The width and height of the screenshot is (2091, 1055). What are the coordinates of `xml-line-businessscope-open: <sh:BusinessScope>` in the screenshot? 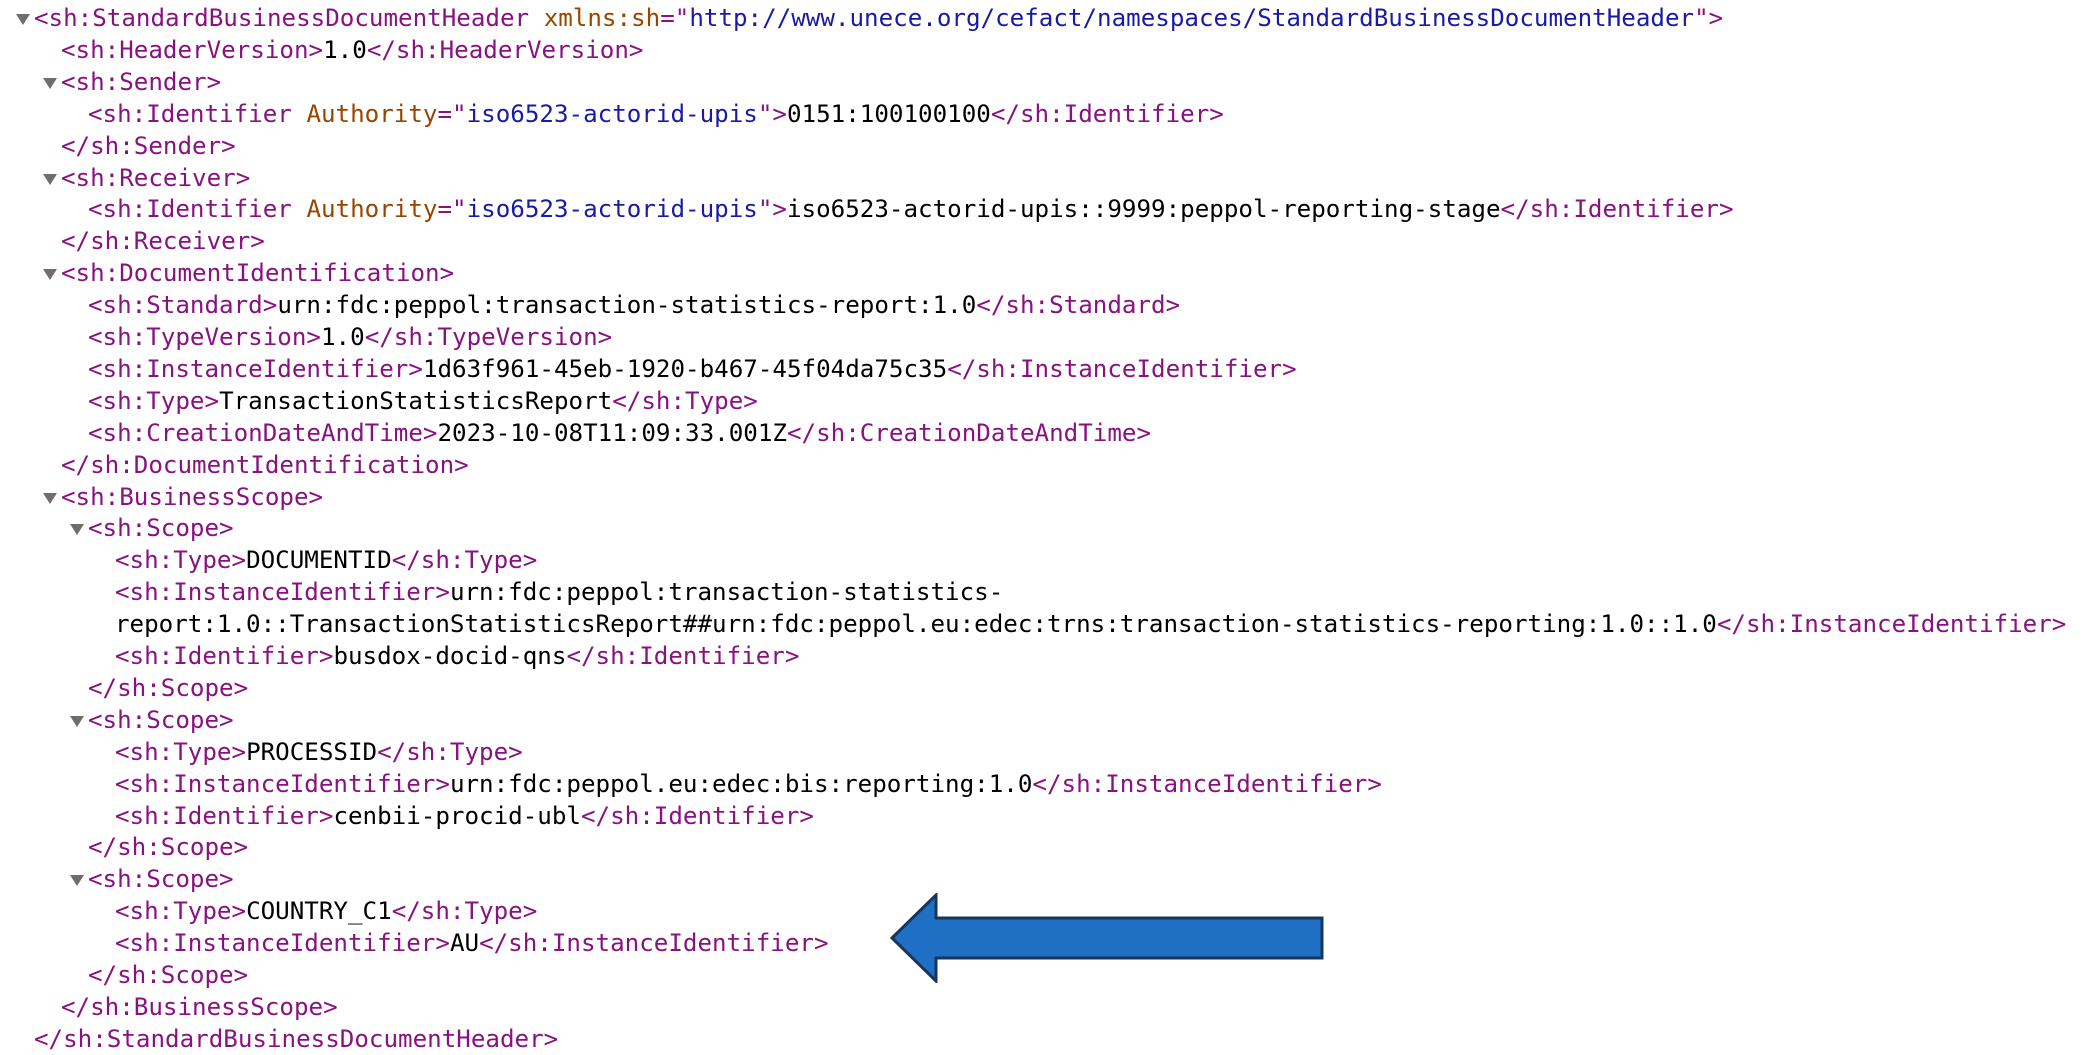 It's located at (161, 497).